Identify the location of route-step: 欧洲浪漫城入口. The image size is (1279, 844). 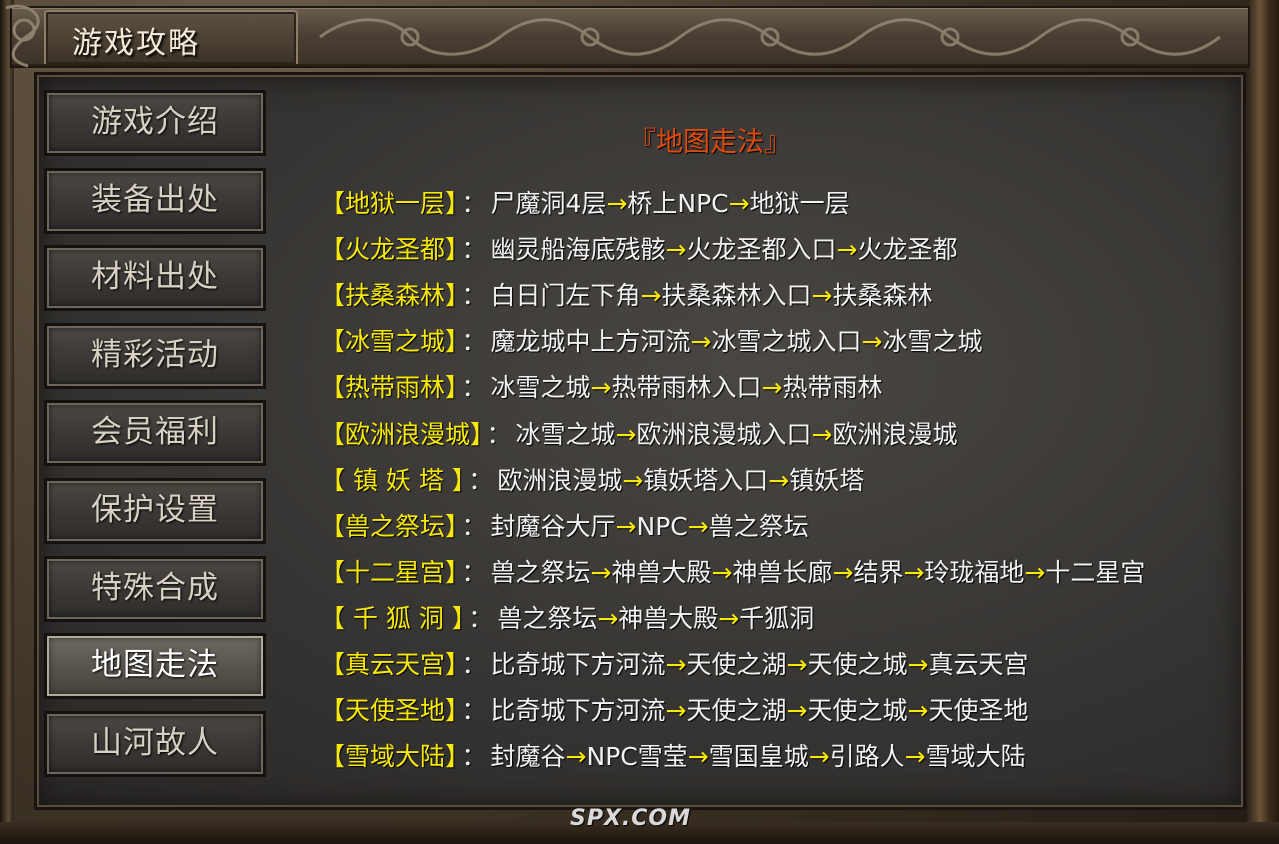
(724, 434).